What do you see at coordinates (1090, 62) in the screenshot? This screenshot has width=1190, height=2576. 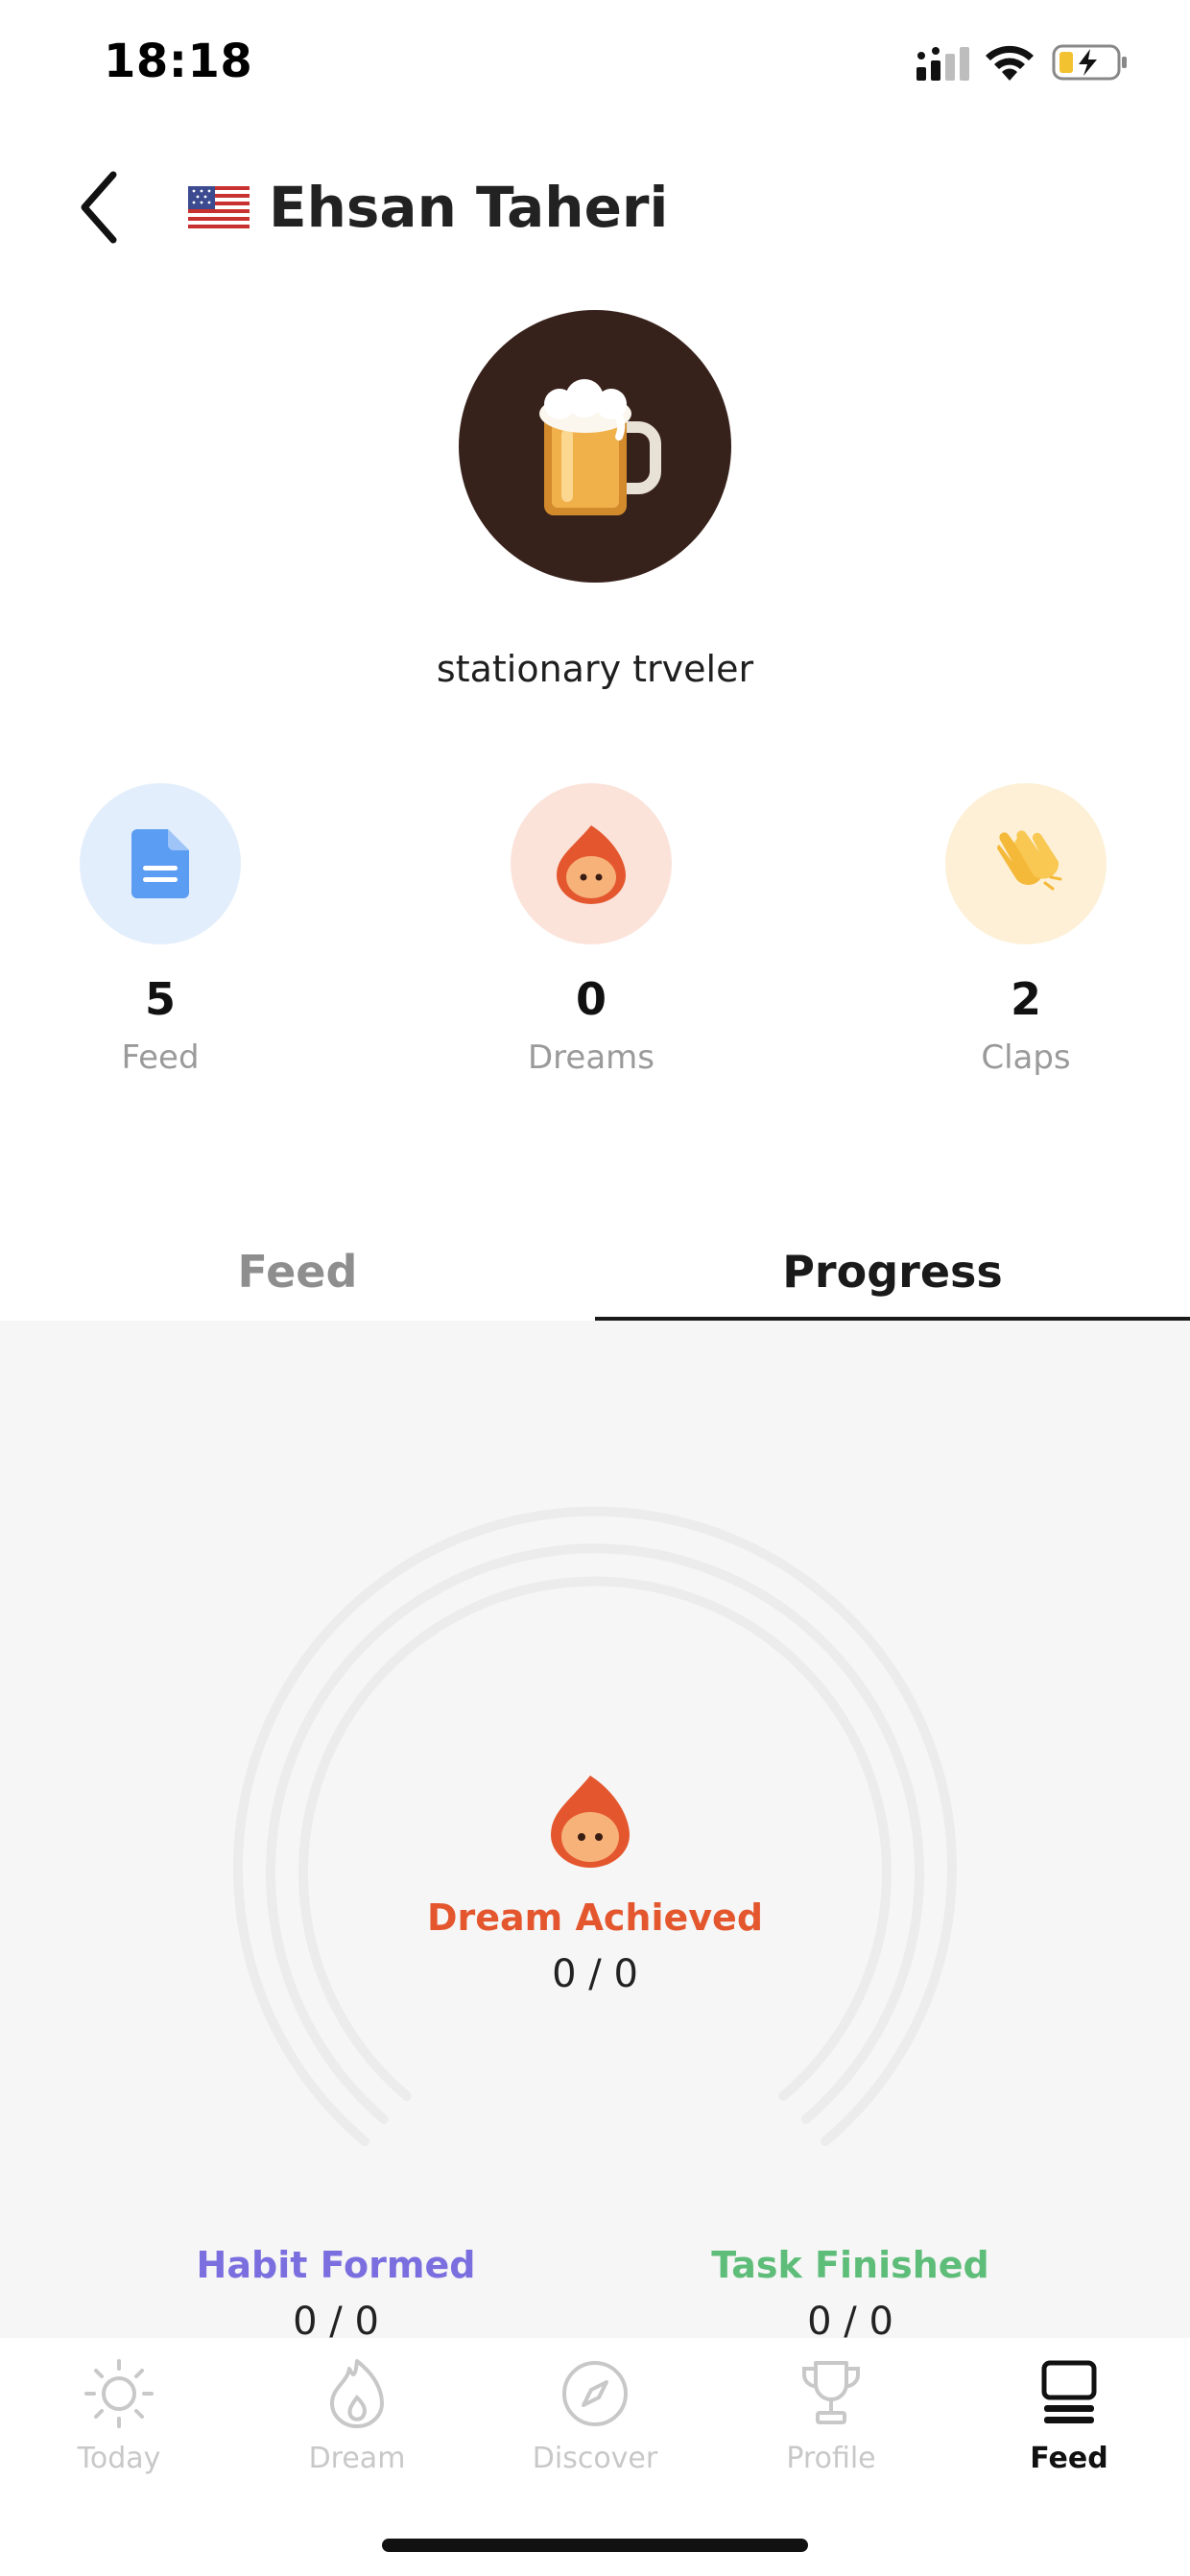 I see `battery-charging-icon` at bounding box center [1090, 62].